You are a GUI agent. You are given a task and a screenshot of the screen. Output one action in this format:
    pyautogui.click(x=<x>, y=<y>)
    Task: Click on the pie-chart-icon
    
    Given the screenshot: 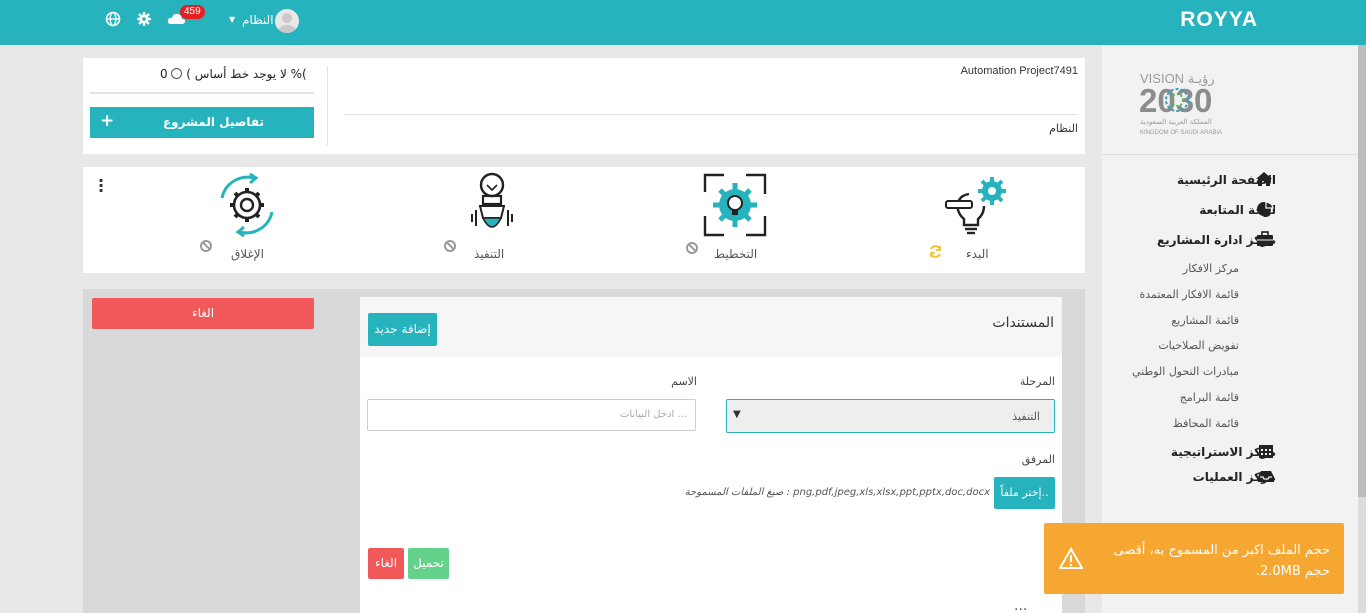 What is the action you would take?
    pyautogui.click(x=1265, y=208)
    